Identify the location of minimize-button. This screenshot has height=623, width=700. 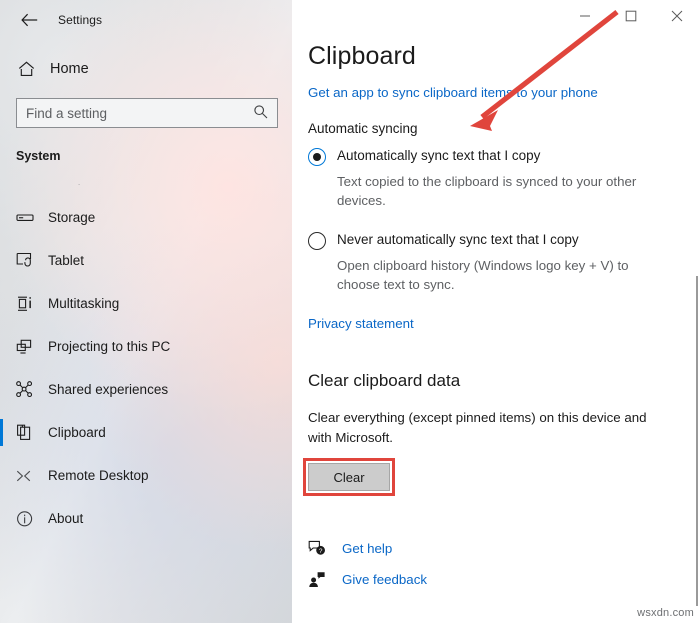
(585, 16).